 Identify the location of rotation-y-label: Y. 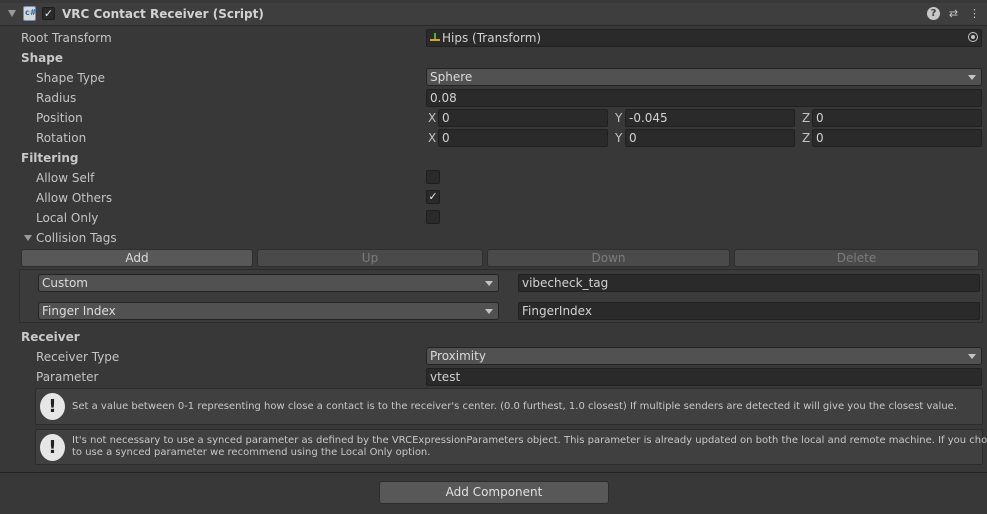
(619, 138).